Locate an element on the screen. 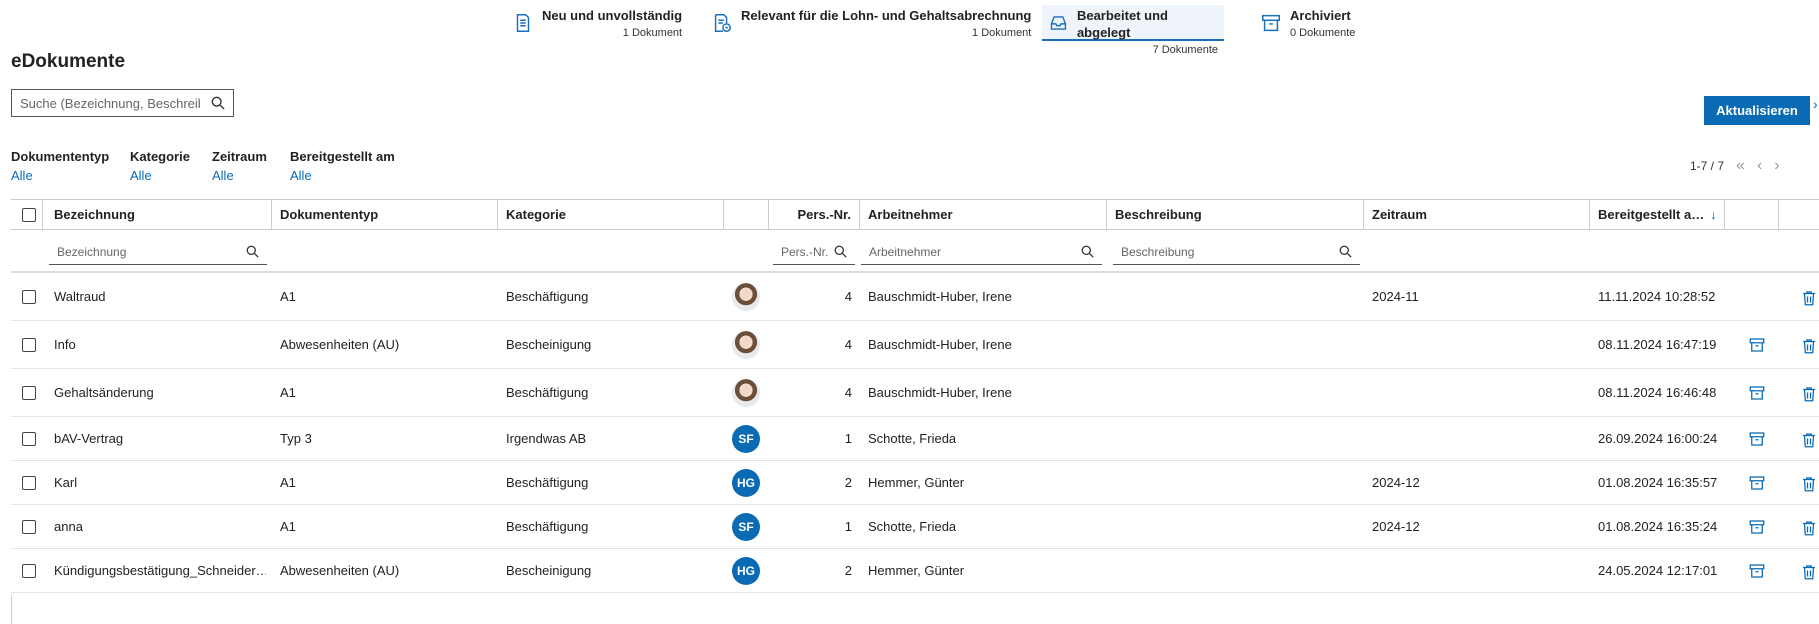  header-select is located at coordinates (27, 215).